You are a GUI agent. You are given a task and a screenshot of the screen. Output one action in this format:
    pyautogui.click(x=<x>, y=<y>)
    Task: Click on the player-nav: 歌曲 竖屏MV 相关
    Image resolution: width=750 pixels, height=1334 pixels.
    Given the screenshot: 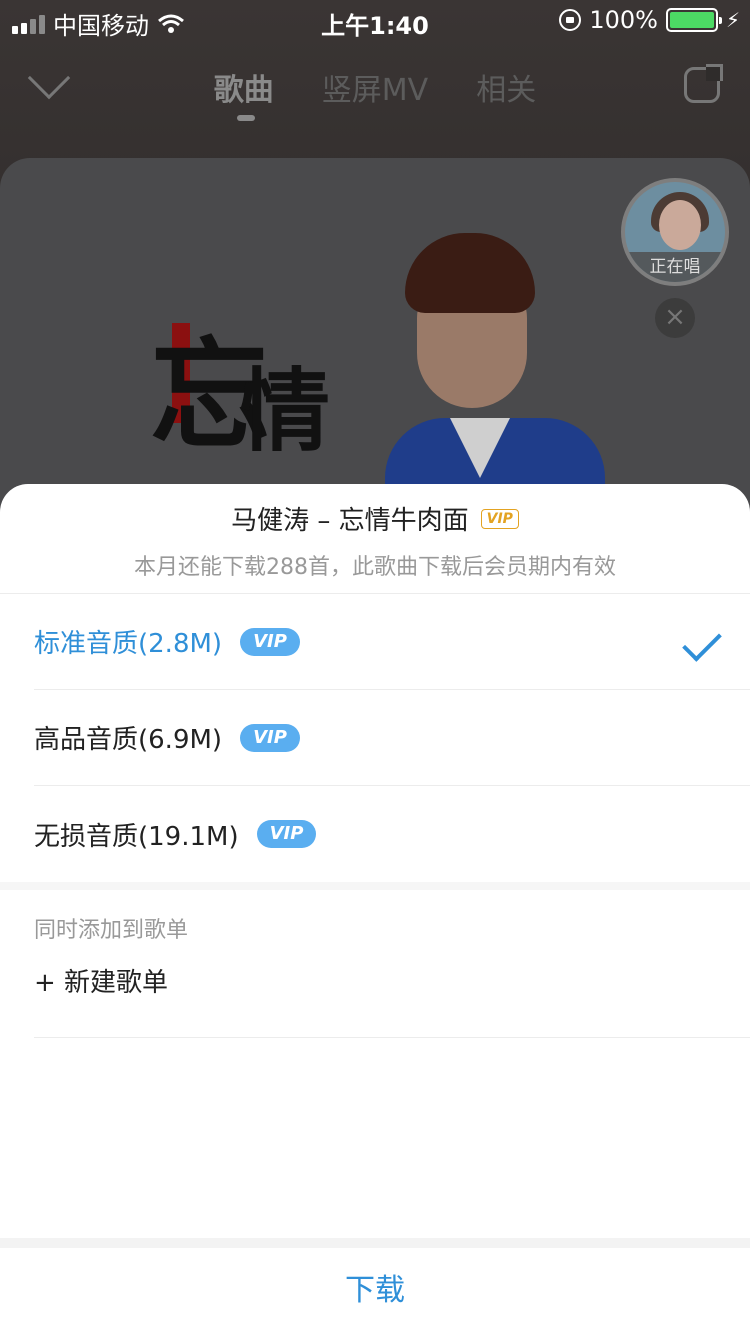 What is the action you would take?
    pyautogui.click(x=375, y=90)
    